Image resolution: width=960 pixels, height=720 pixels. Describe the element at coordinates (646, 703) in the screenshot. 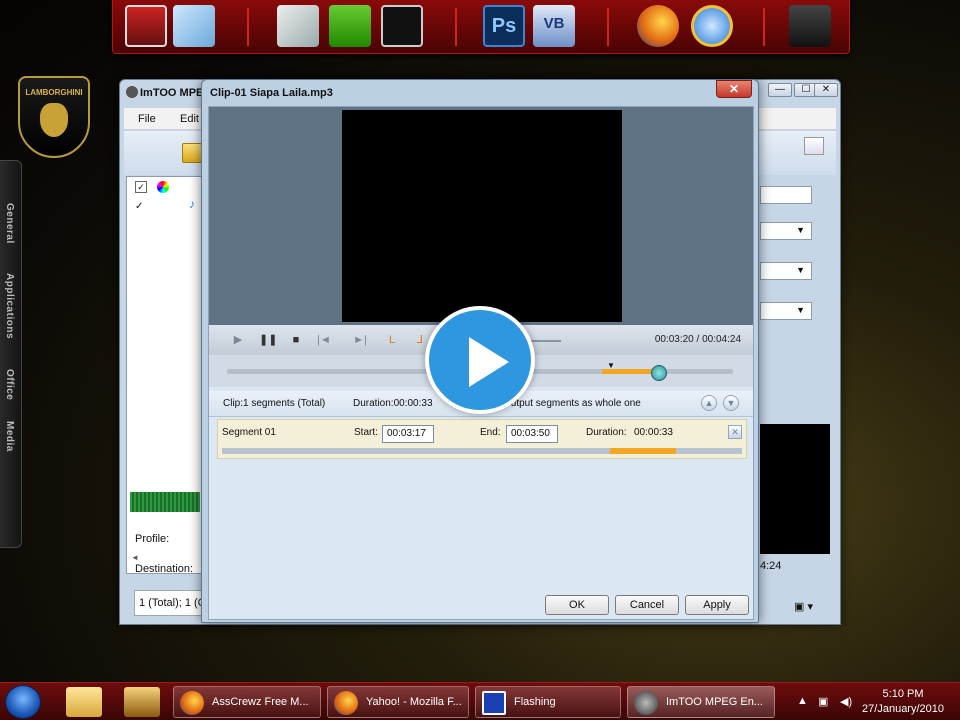

I see `film-reel-icon` at that location.